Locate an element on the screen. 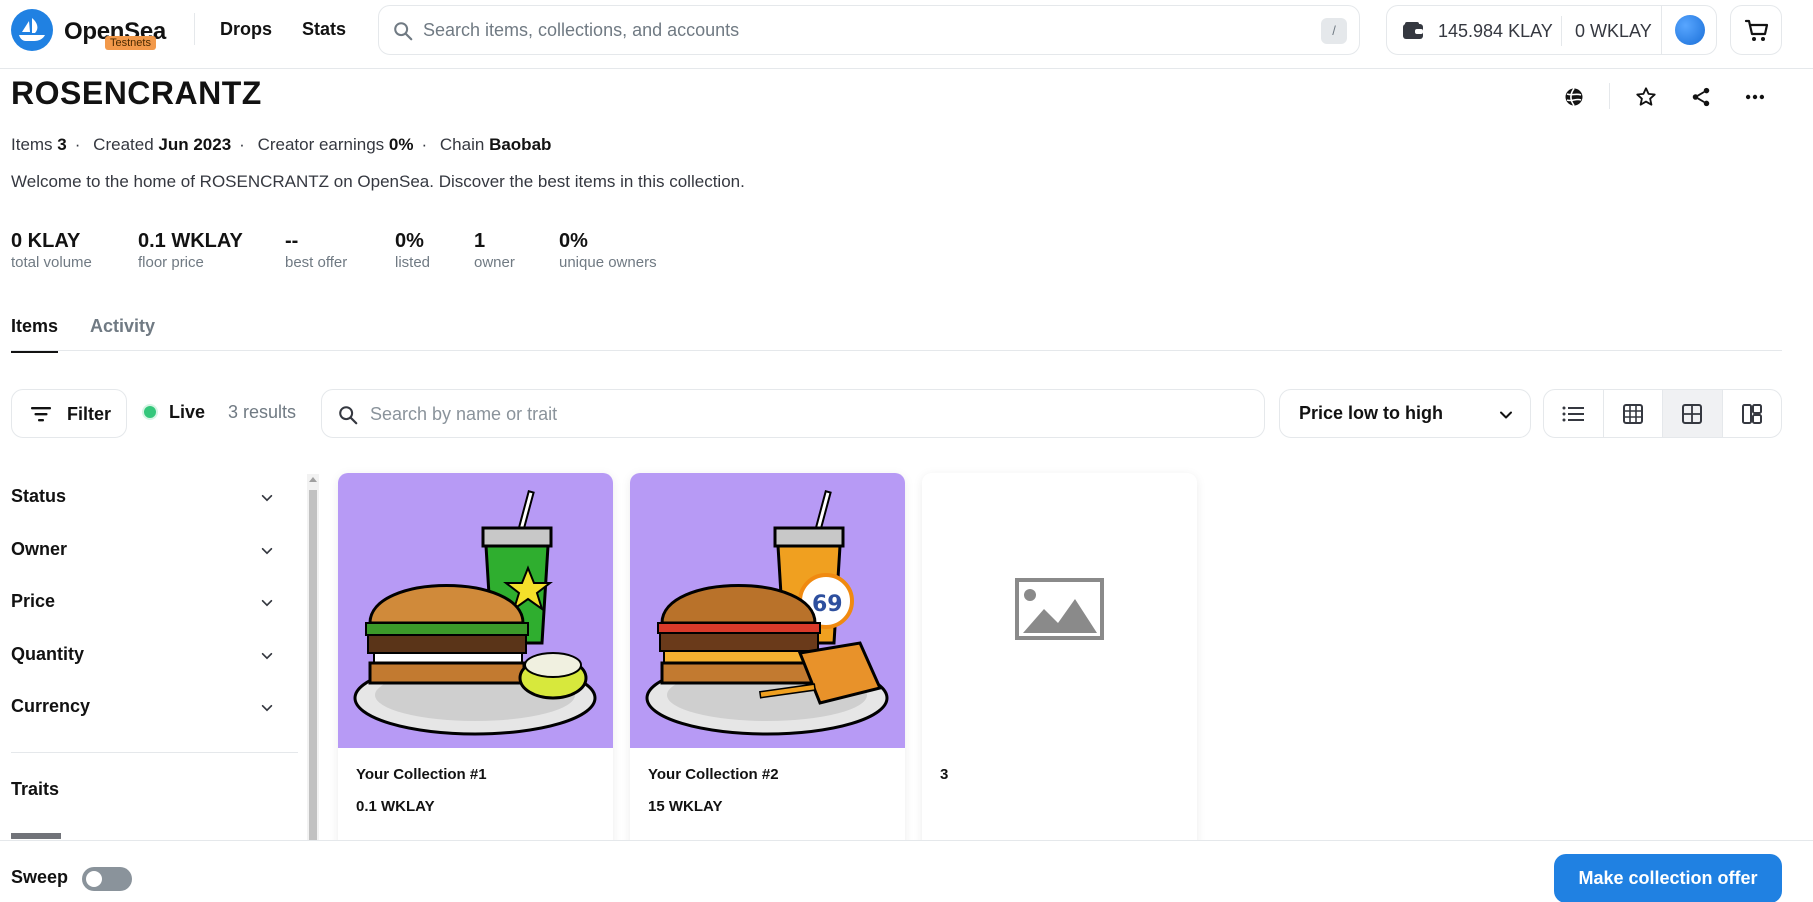 The width and height of the screenshot is (1813, 902). search-shortcut-key: / is located at coordinates (1334, 31).